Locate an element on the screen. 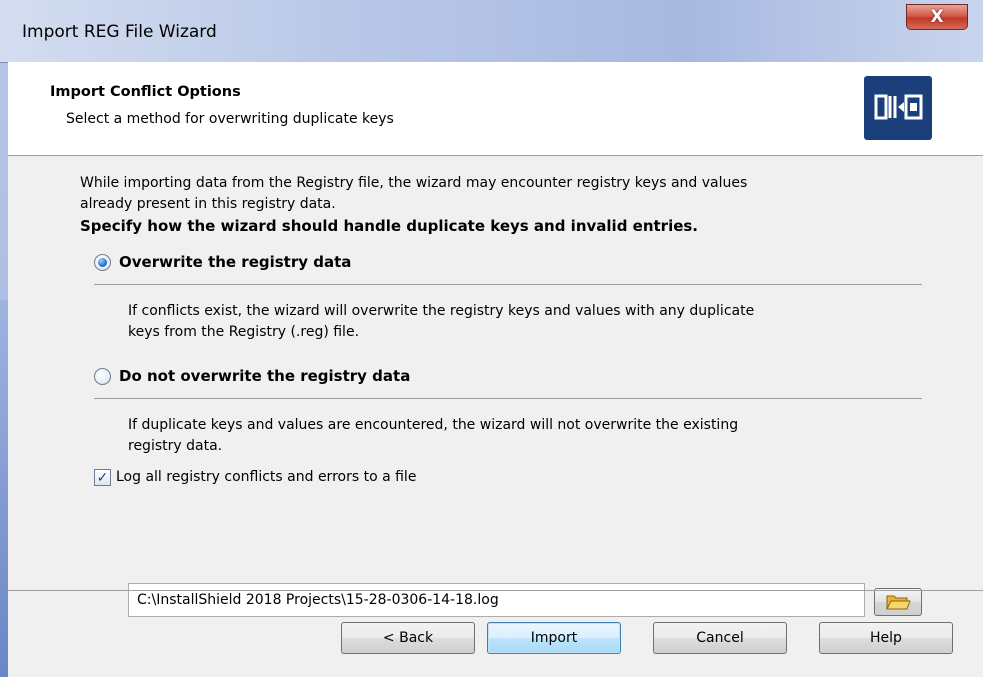 The image size is (983, 678). checkmark-icon: ✓ is located at coordinates (102, 477).